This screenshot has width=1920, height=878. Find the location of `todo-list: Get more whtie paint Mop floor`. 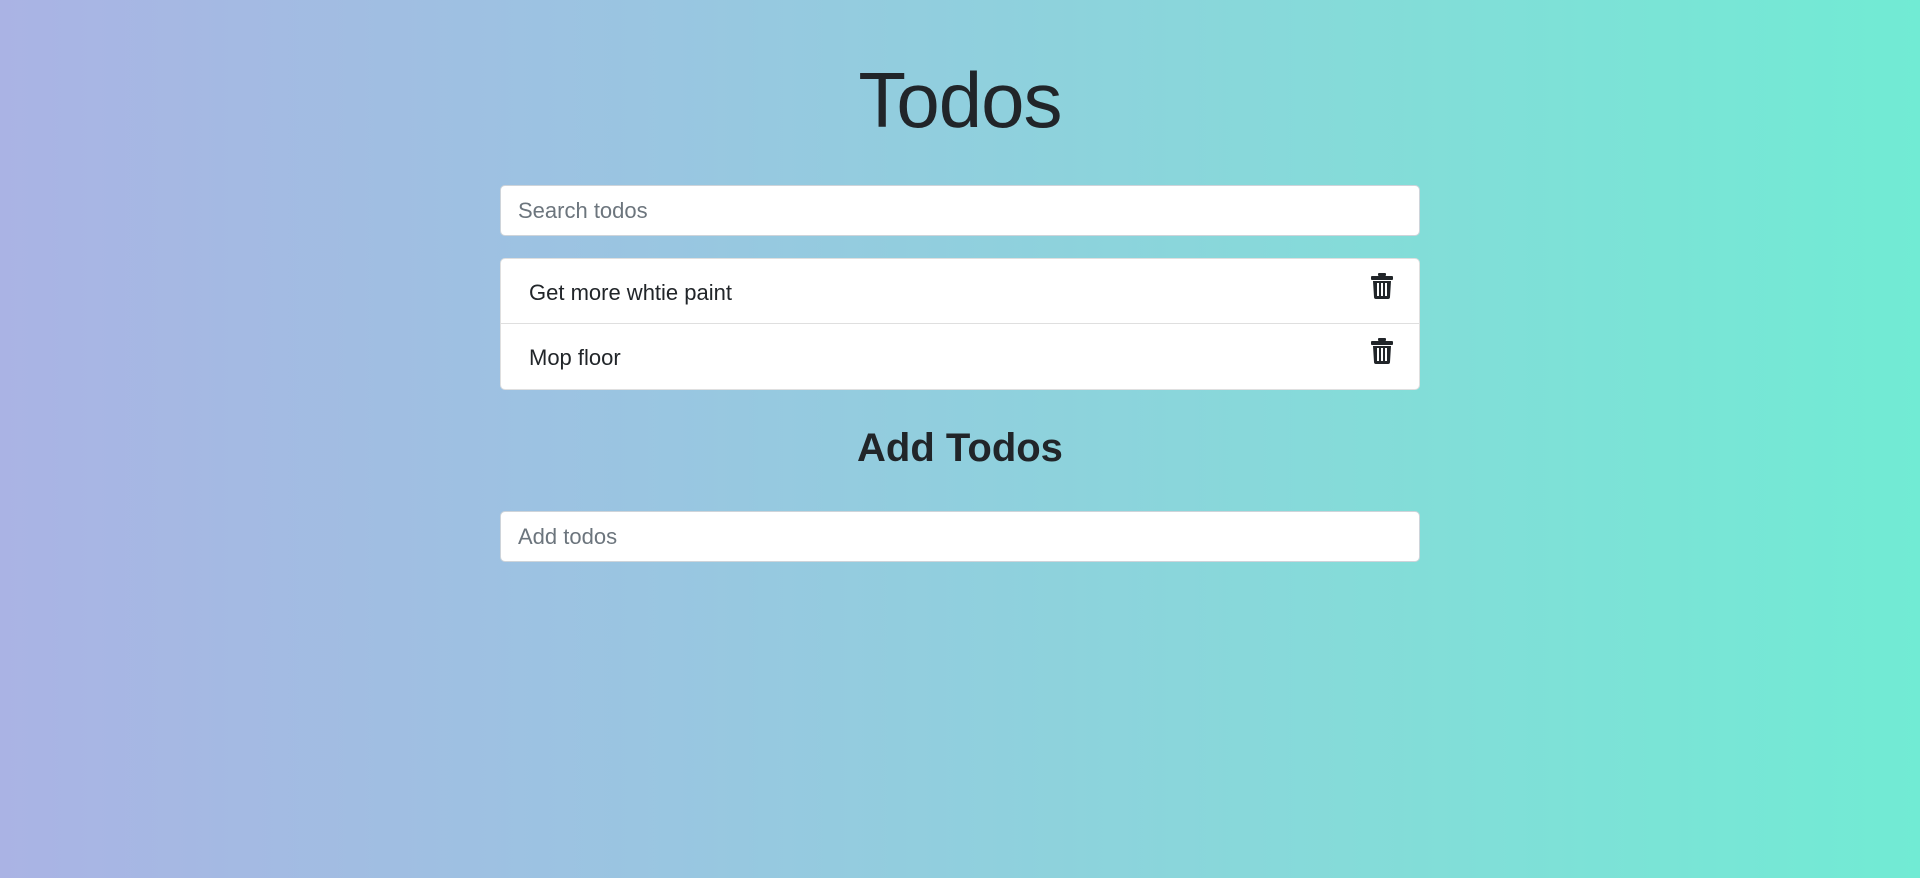

todo-list: Get more whtie paint Mop floor is located at coordinates (960, 324).